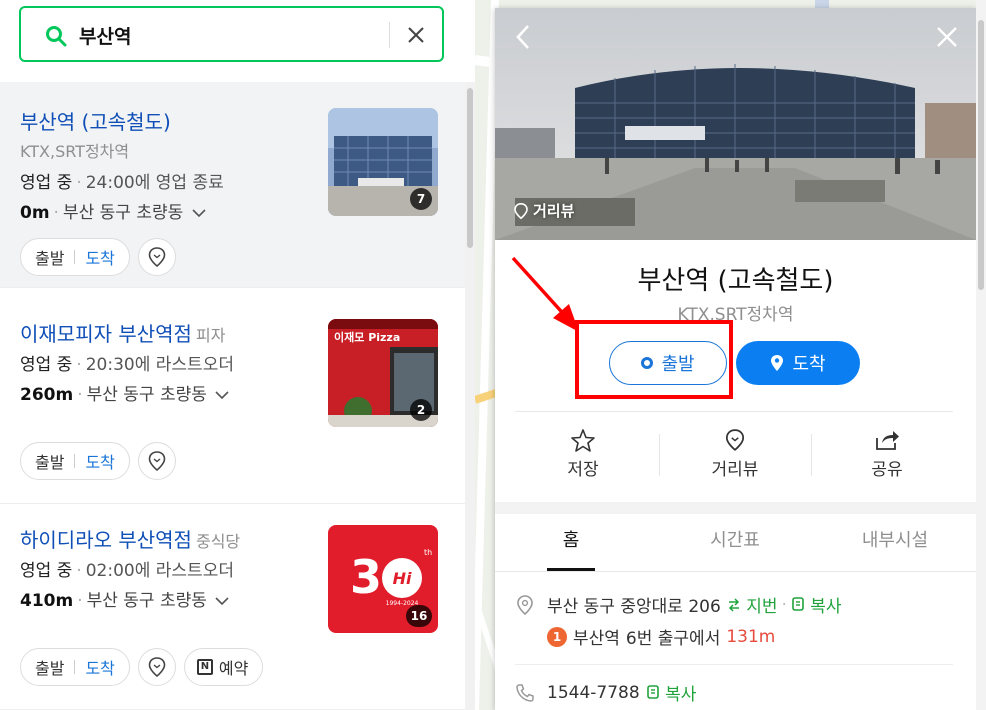  I want to click on exit-text: 6번 출구에서, so click(673, 639).